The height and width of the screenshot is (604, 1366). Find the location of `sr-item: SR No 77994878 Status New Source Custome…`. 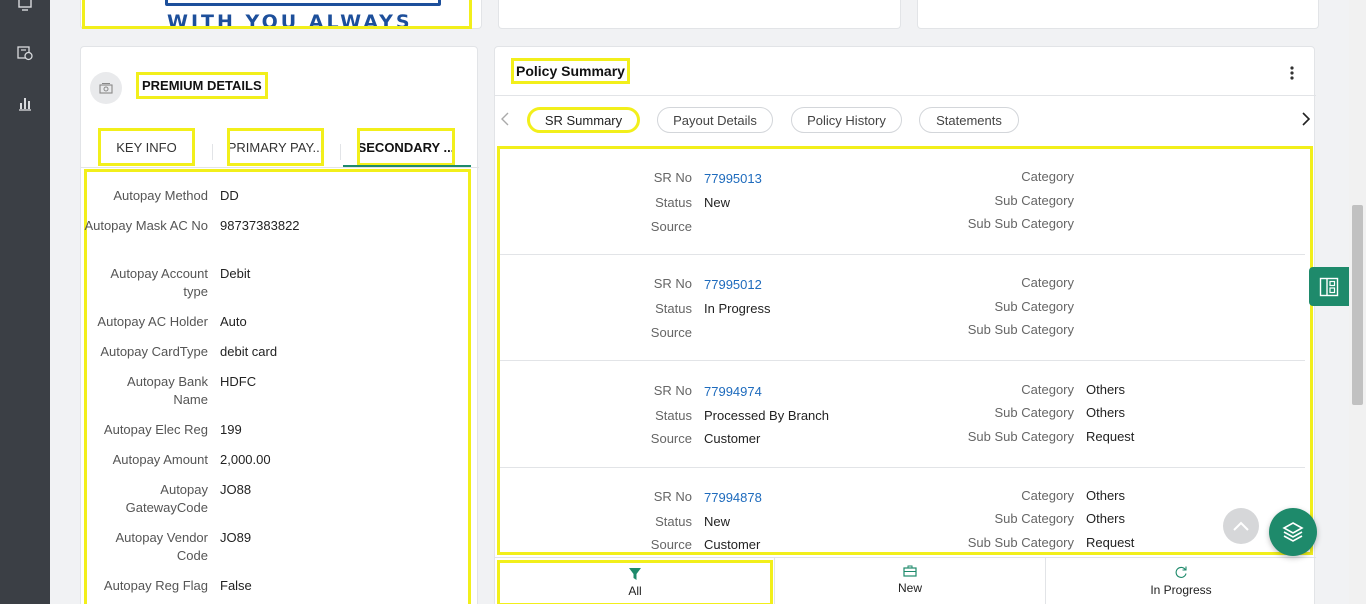

sr-item: SR No 77994878 Status New Source Custome… is located at coordinates (902, 511).